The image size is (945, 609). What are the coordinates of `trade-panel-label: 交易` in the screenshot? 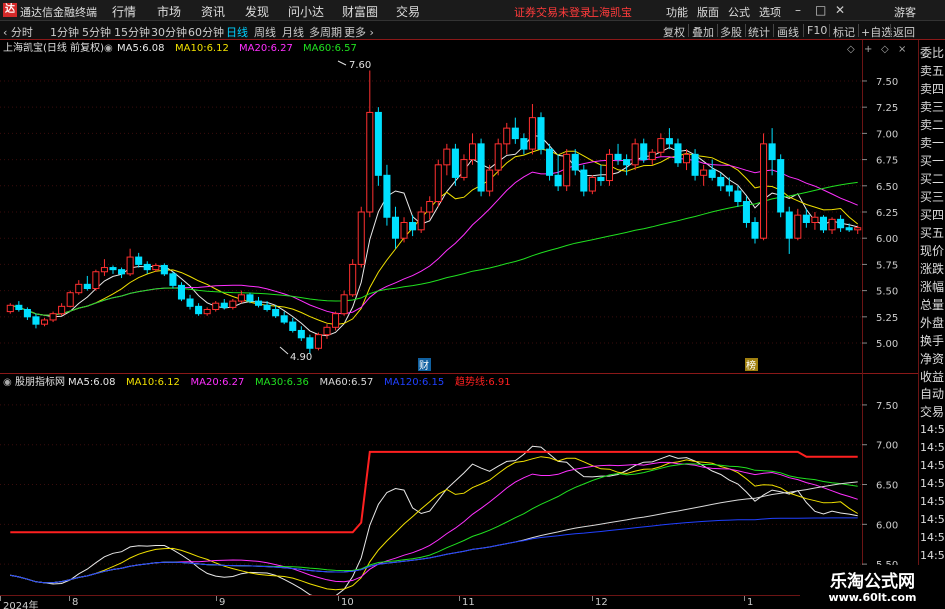 It's located at (932, 412).